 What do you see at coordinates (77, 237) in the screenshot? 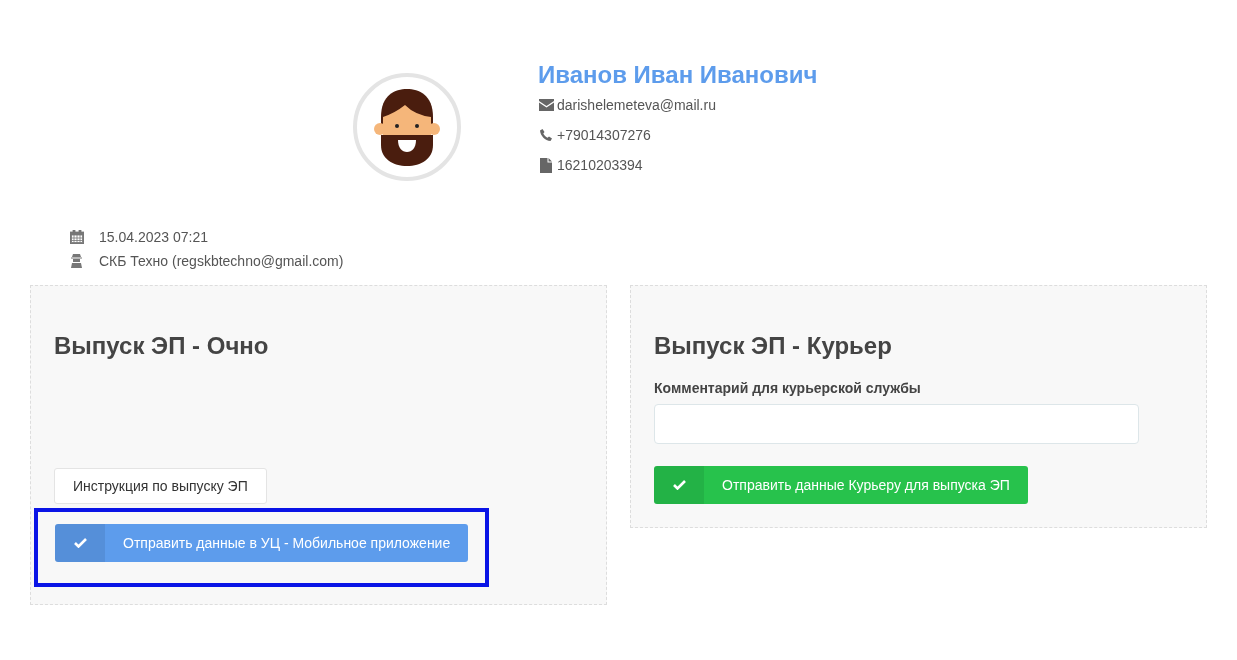
I see `calendar-icon` at bounding box center [77, 237].